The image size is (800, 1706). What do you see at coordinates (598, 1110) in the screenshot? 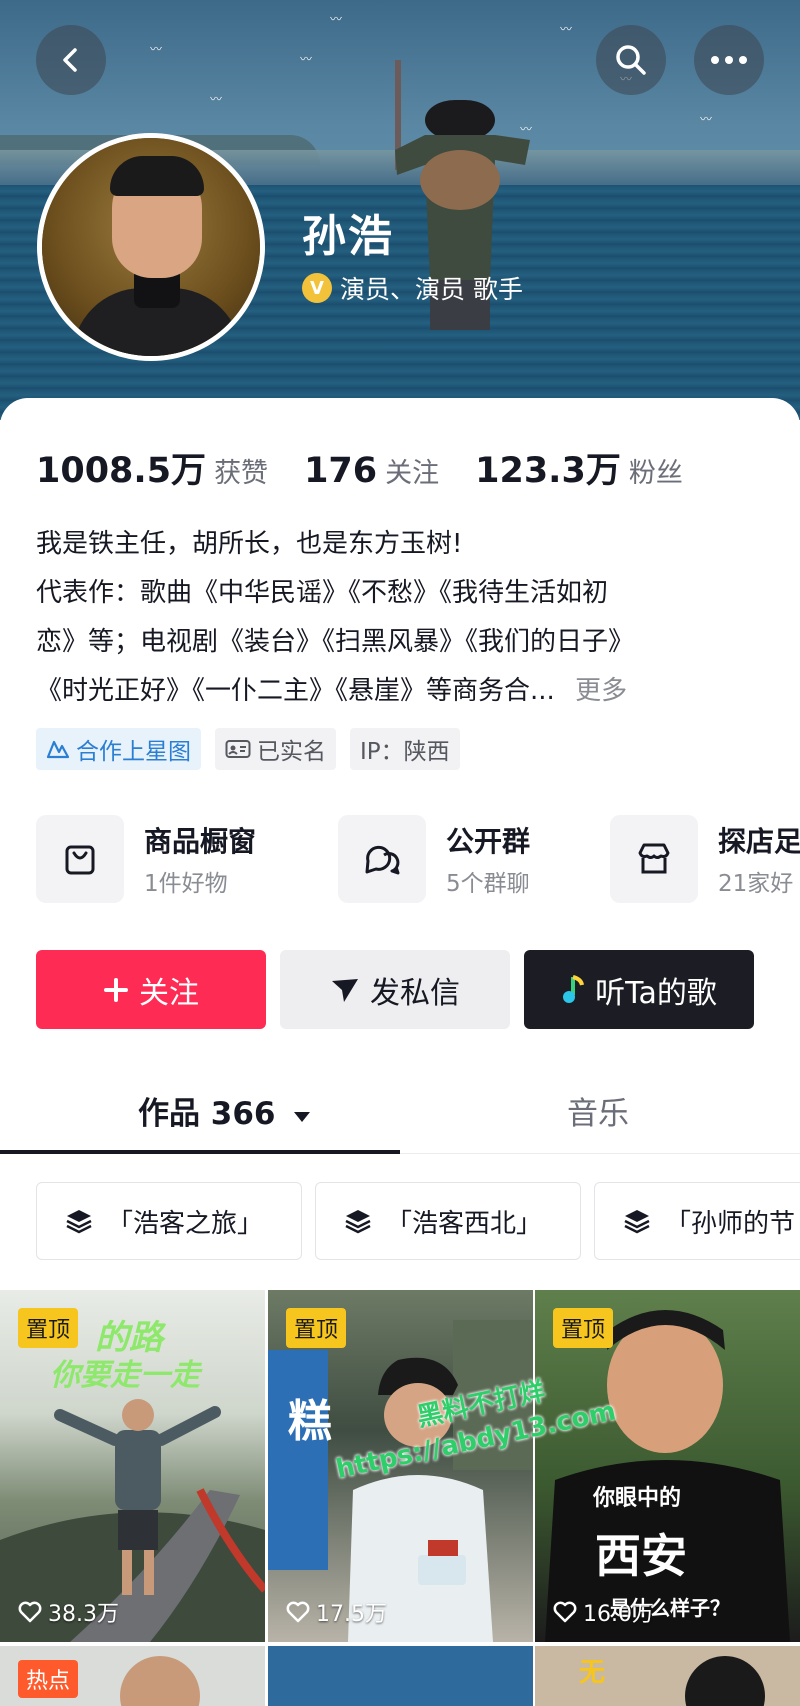
I see `tab-music: 音乐` at bounding box center [598, 1110].